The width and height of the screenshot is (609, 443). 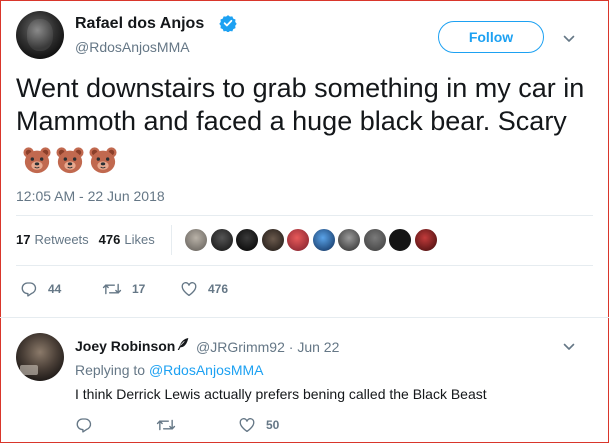 I want to click on author-handle: @RdosAnjosMMA, so click(x=132, y=47).